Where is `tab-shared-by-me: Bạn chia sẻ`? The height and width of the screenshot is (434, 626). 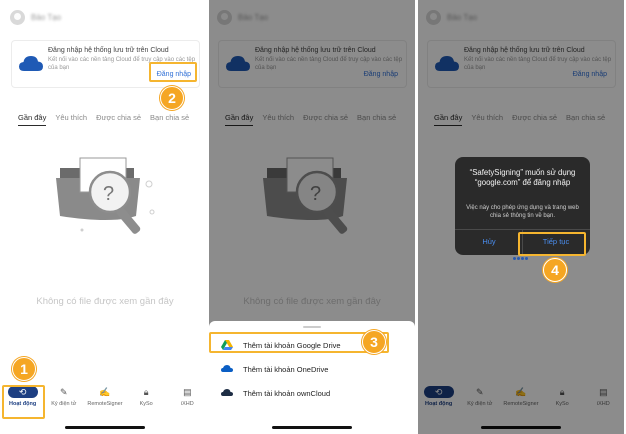
tab-shared-by-me: Bạn chia sẻ is located at coordinates (169, 119).